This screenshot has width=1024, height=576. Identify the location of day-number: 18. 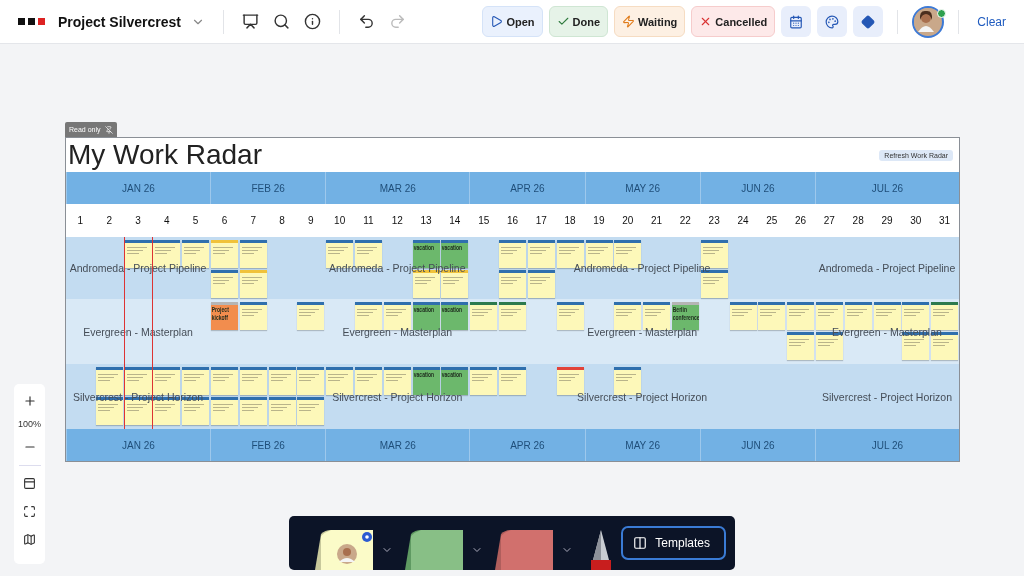
(570, 221).